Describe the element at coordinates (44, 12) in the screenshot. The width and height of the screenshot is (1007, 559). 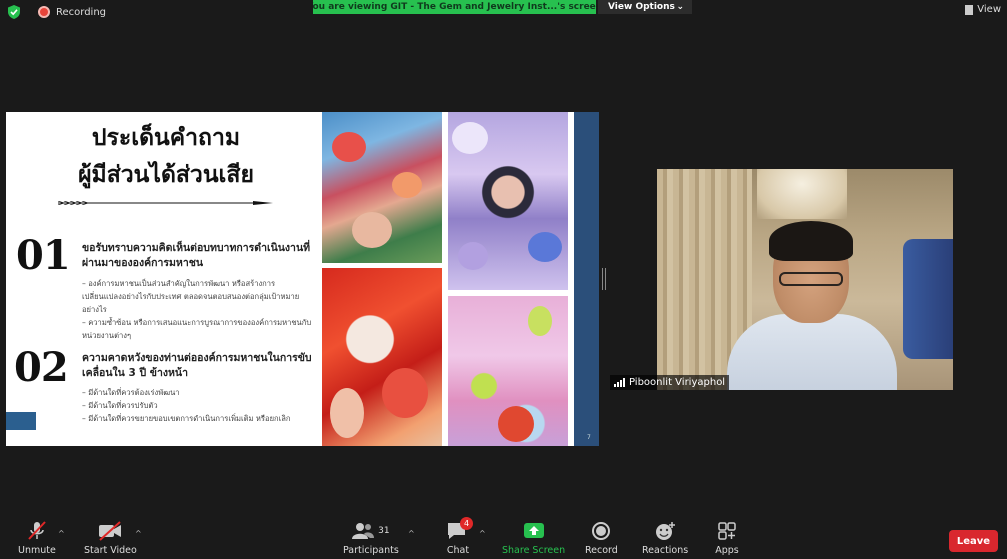
I see `recording-icon` at that location.